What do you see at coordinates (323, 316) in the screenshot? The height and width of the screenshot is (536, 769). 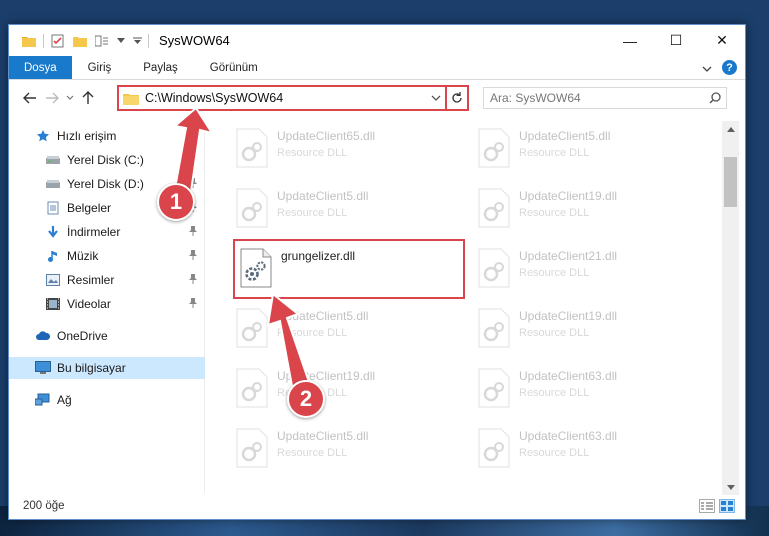 I see `file-name: UpdateClient5.dll` at bounding box center [323, 316].